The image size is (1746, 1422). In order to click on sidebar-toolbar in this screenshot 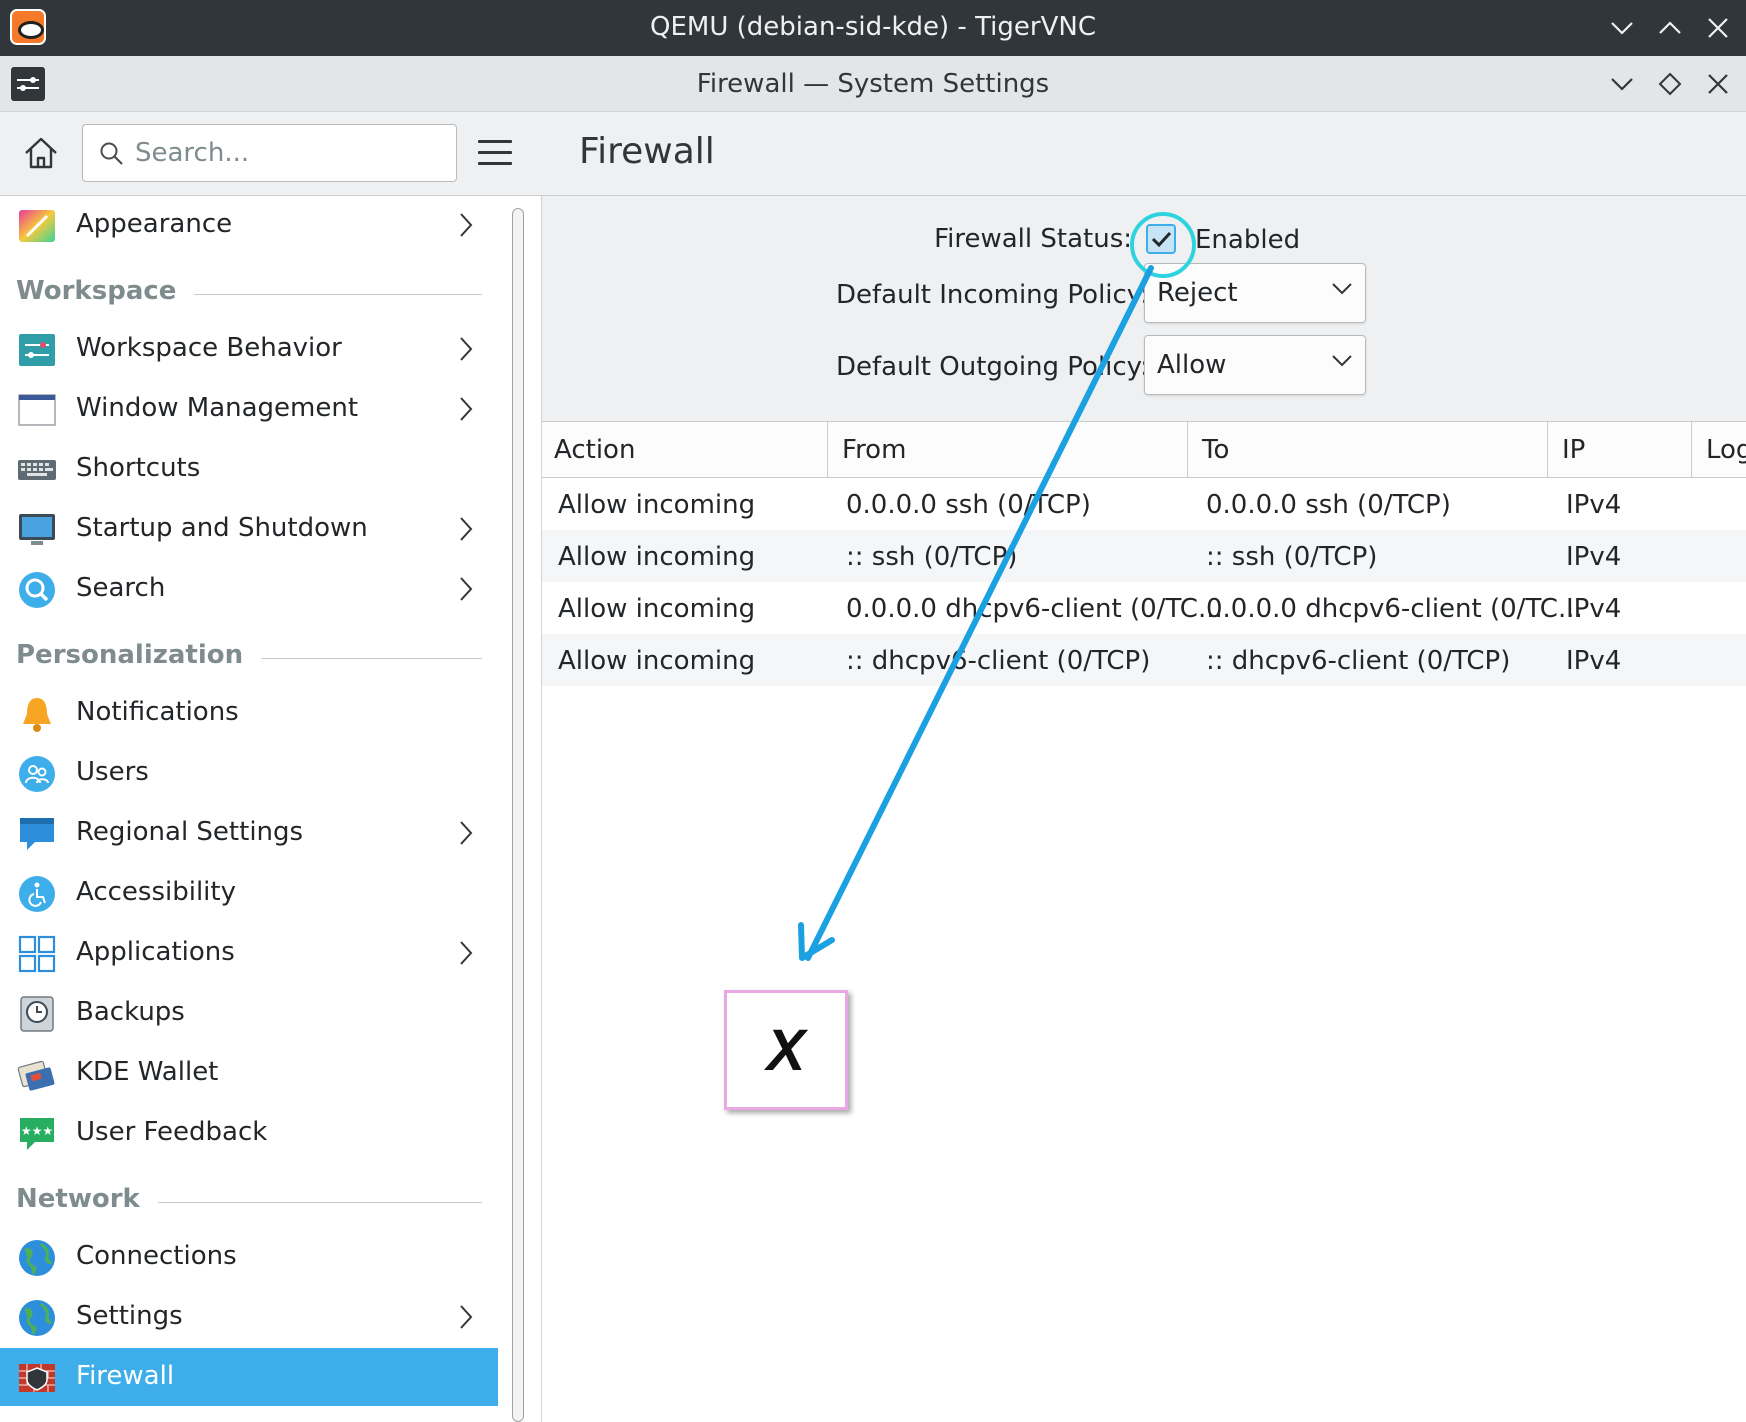, I will do `click(271, 154)`.